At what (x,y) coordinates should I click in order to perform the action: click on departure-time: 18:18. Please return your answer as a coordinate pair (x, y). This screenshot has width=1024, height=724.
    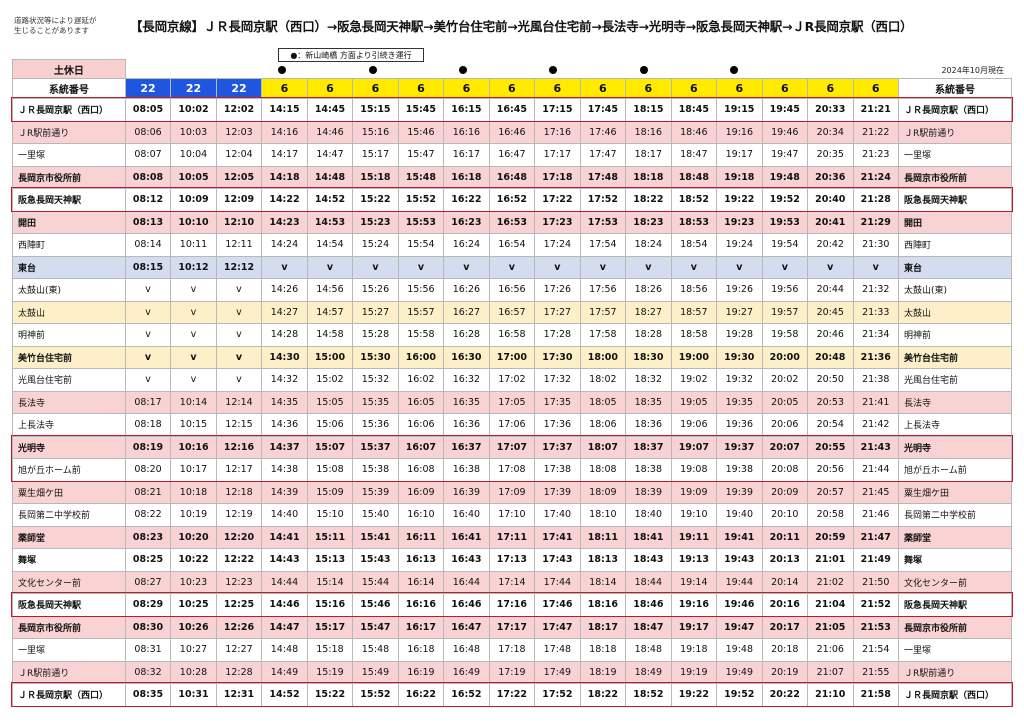
    Looking at the image, I should click on (603, 650).